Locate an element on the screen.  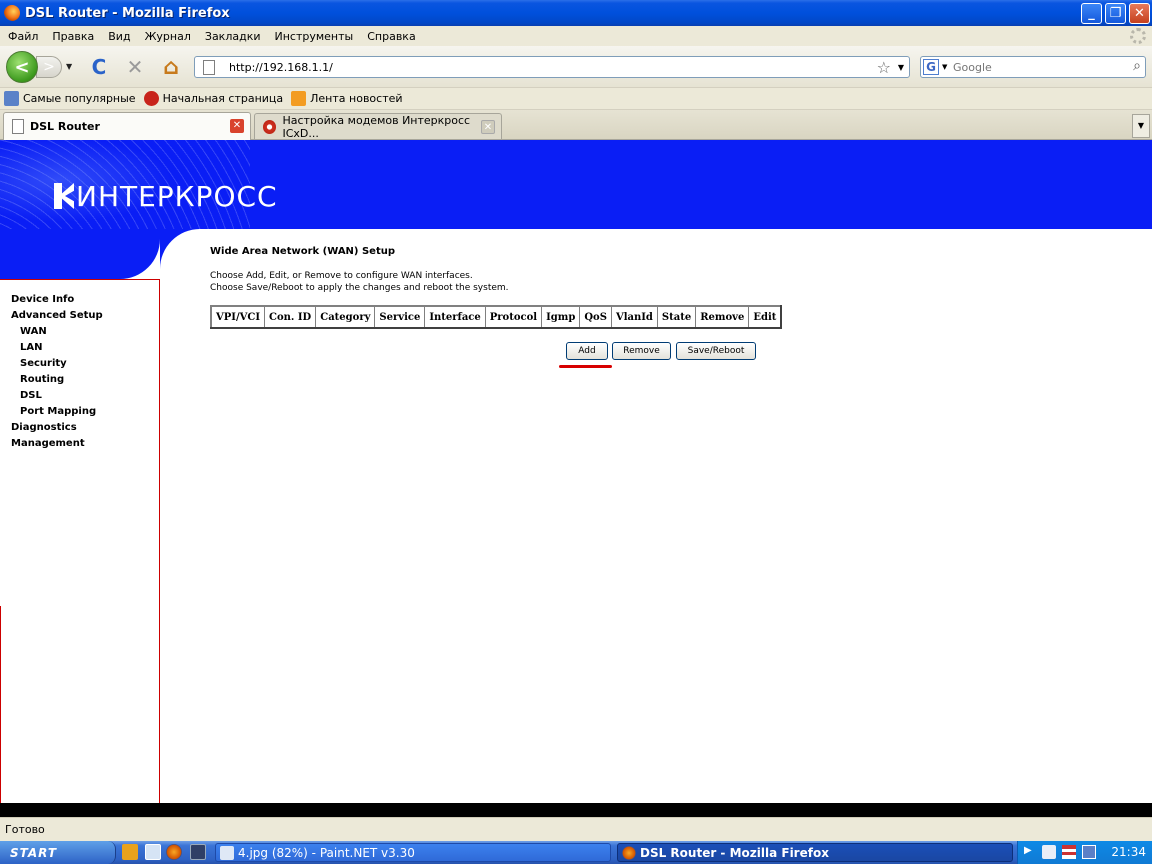
menu-view: Вид is located at coordinates (119, 36).